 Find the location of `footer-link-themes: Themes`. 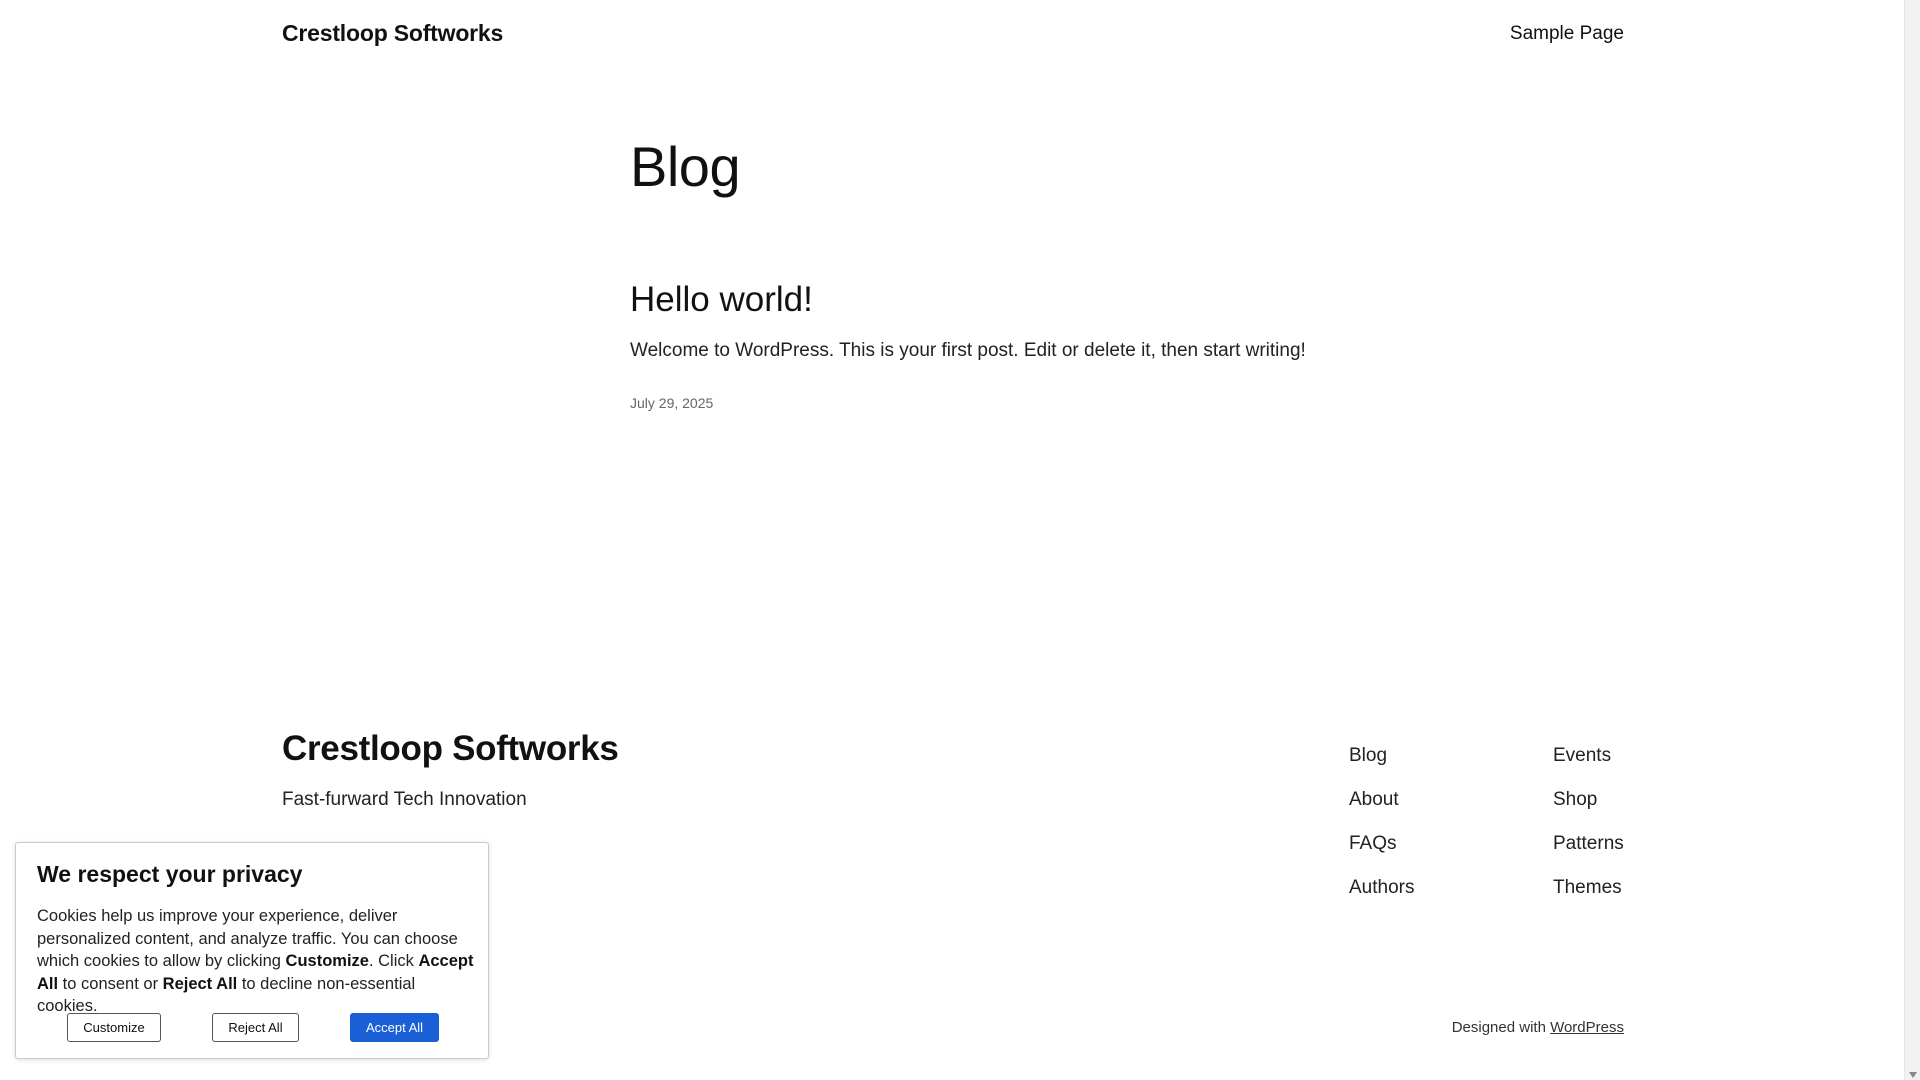

footer-link-themes: Themes is located at coordinates (1588, 888).